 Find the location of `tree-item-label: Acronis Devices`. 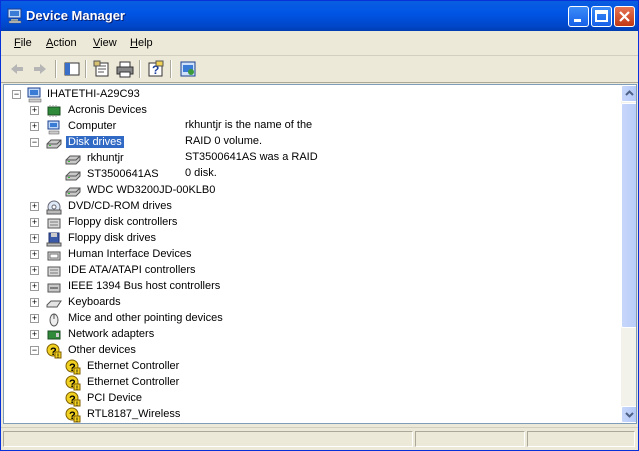

tree-item-label: Acronis Devices is located at coordinates (107, 110).